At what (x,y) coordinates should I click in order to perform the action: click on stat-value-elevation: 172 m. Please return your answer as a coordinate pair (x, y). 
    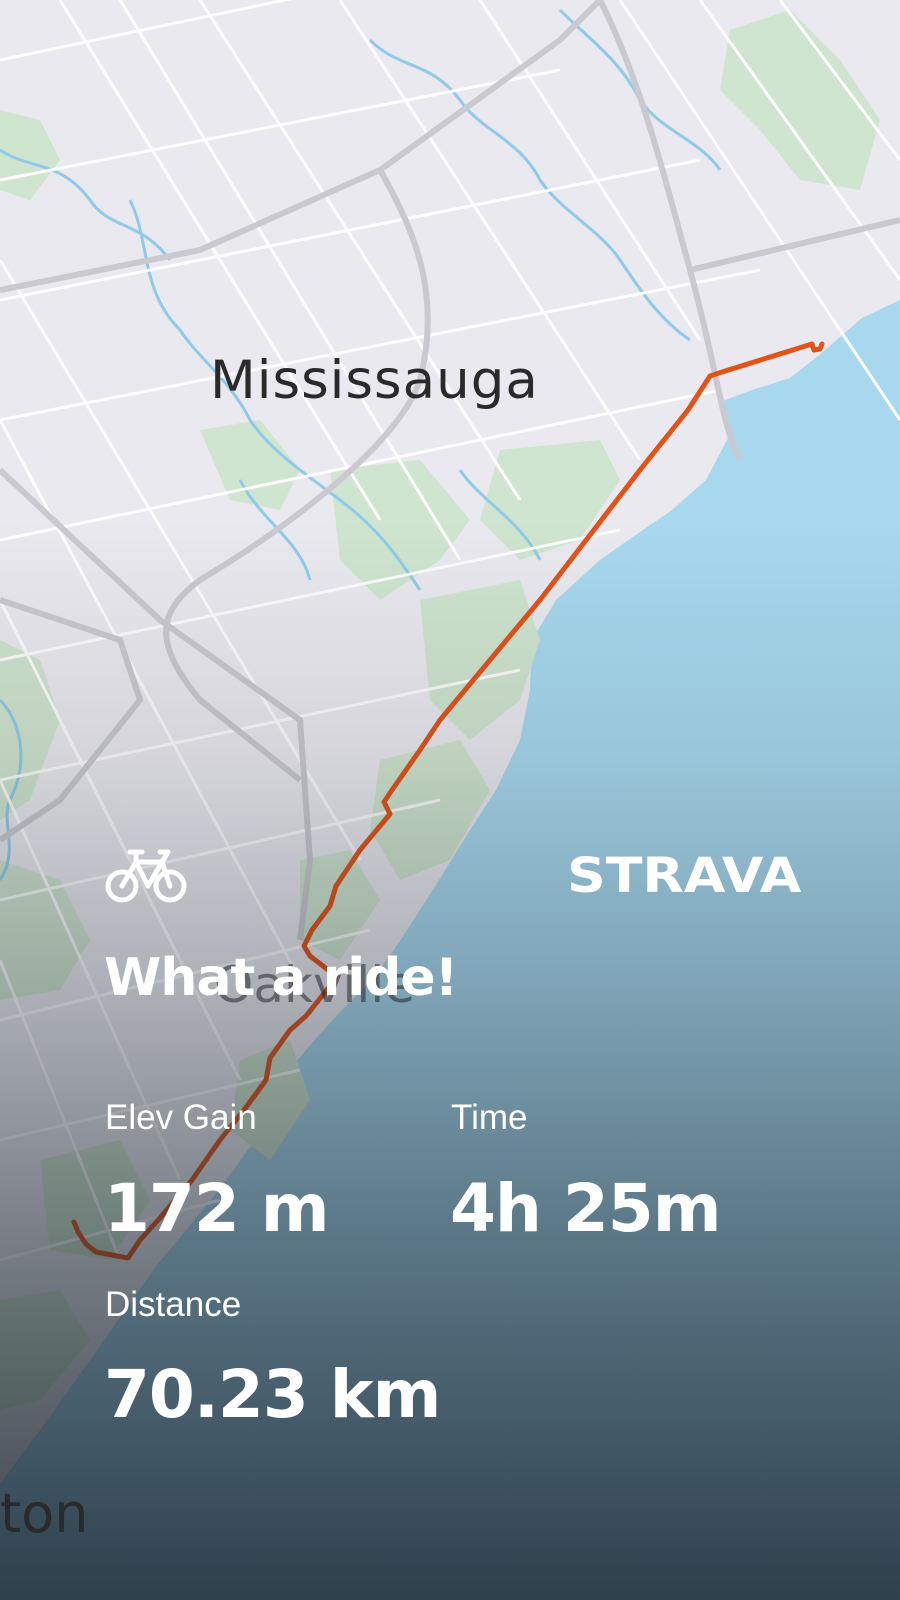
    Looking at the image, I should click on (217, 1208).